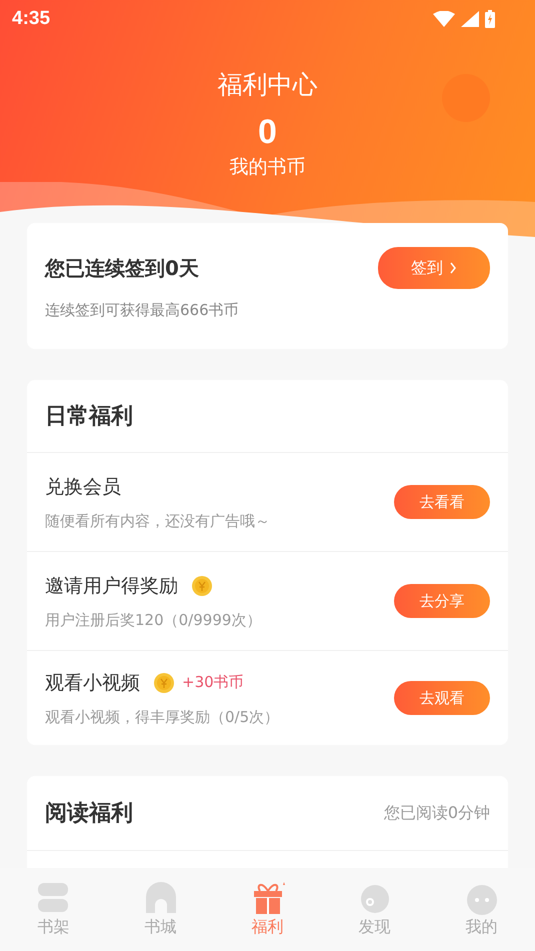 The image size is (535, 951). Describe the element at coordinates (111, 586) in the screenshot. I see `task-title: 邀请用户得奖励` at that location.